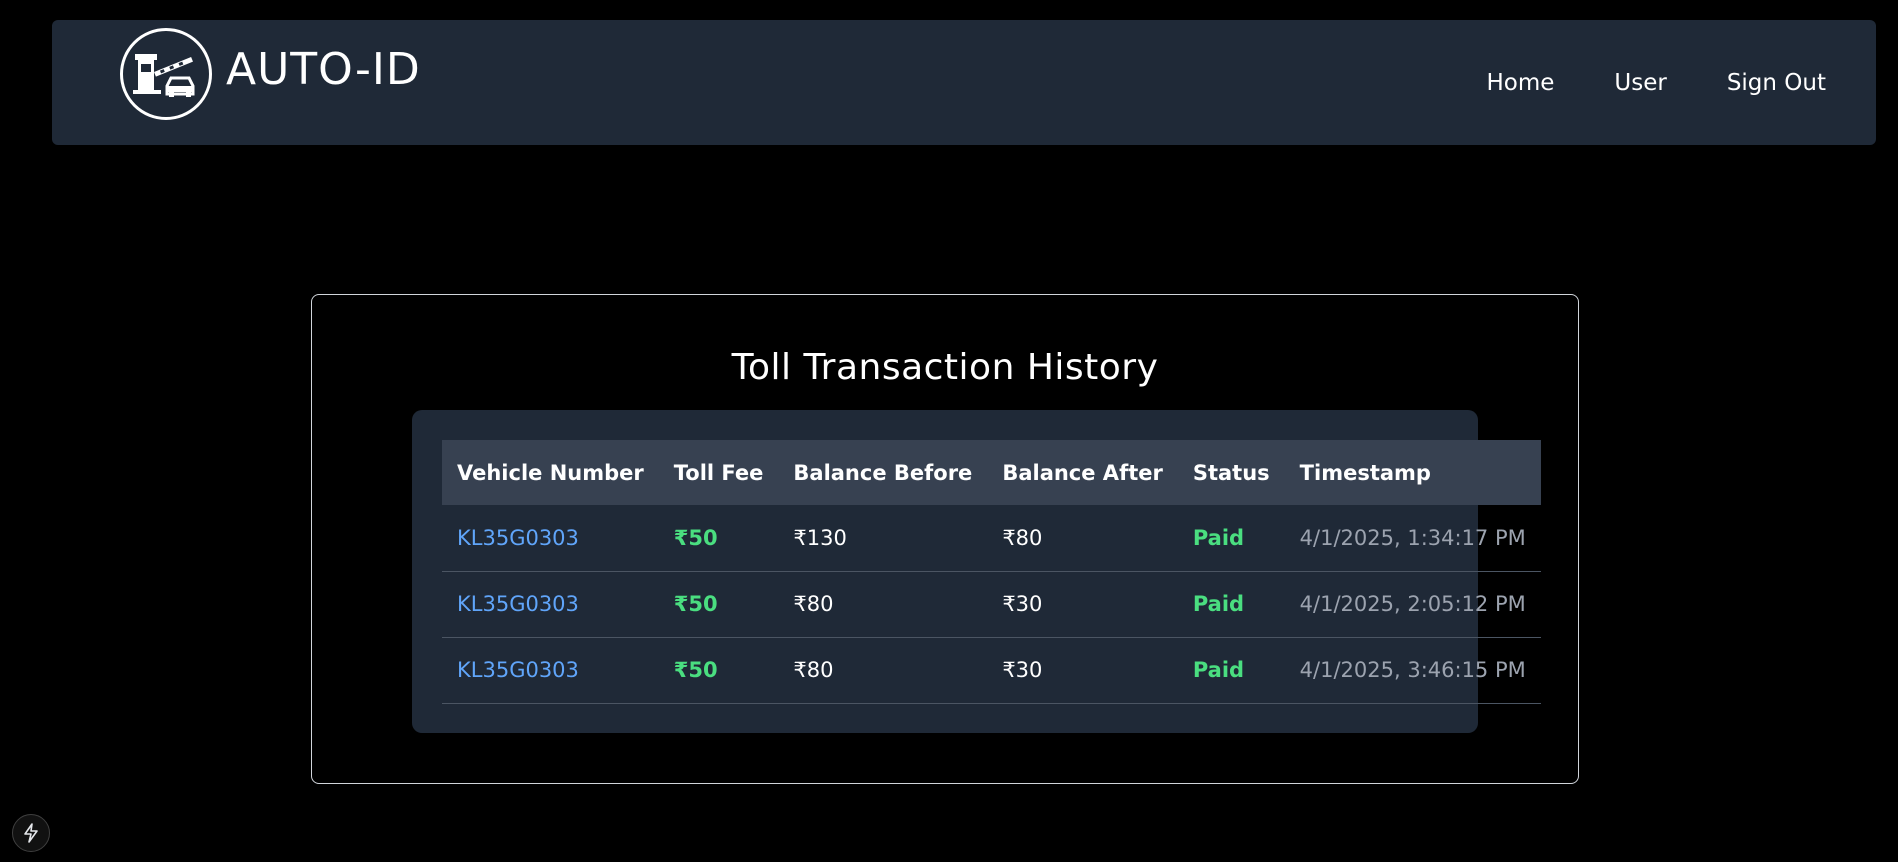 Image resolution: width=1898 pixels, height=862 pixels. I want to click on toll-gate-car-icon, so click(166, 74).